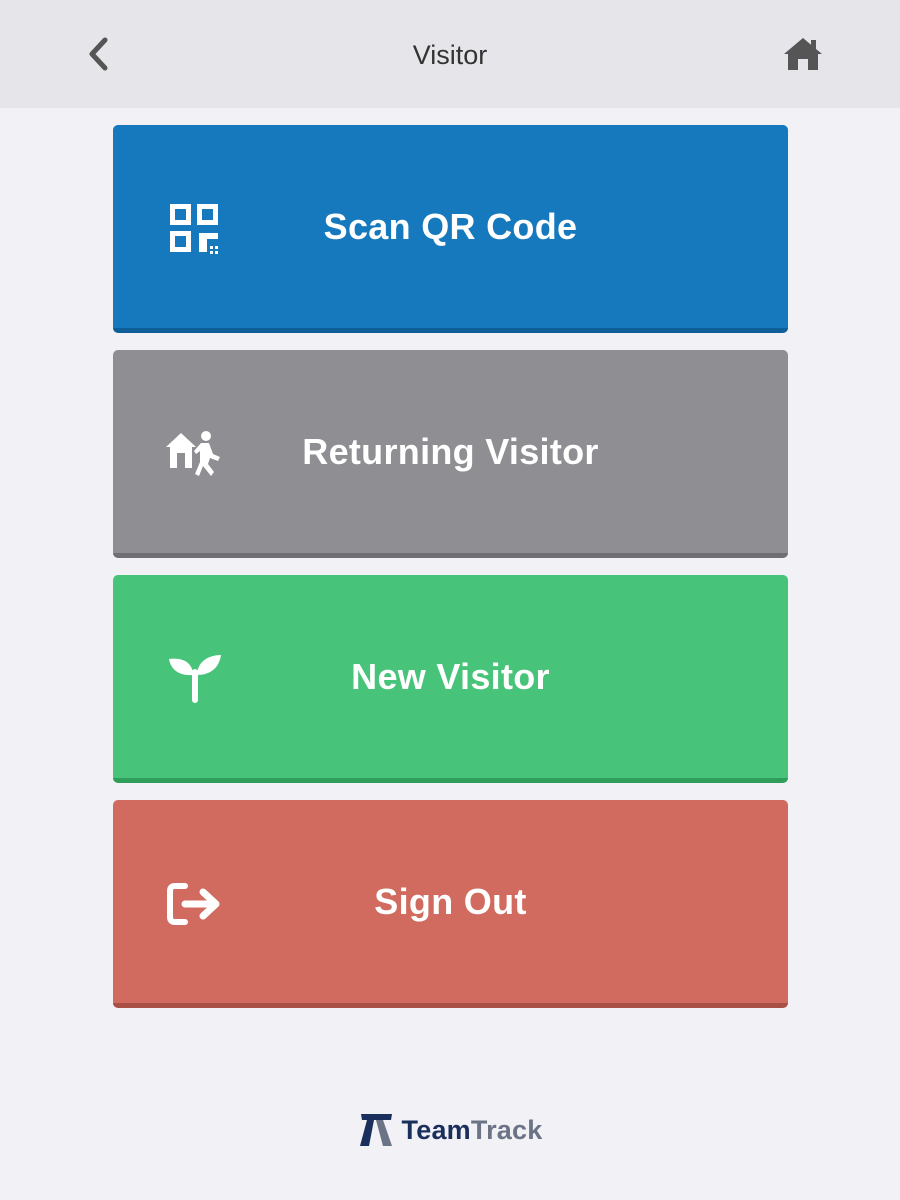 Image resolution: width=900 pixels, height=1200 pixels. I want to click on brand-name: TeamTrack, so click(472, 1130).